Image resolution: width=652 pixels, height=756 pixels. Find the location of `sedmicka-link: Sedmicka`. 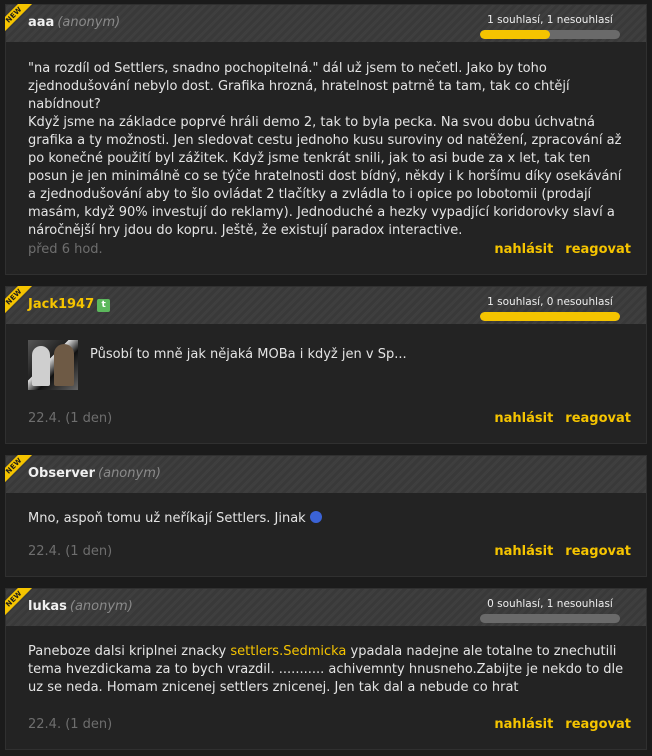

sedmicka-link: Sedmicka is located at coordinates (314, 651).